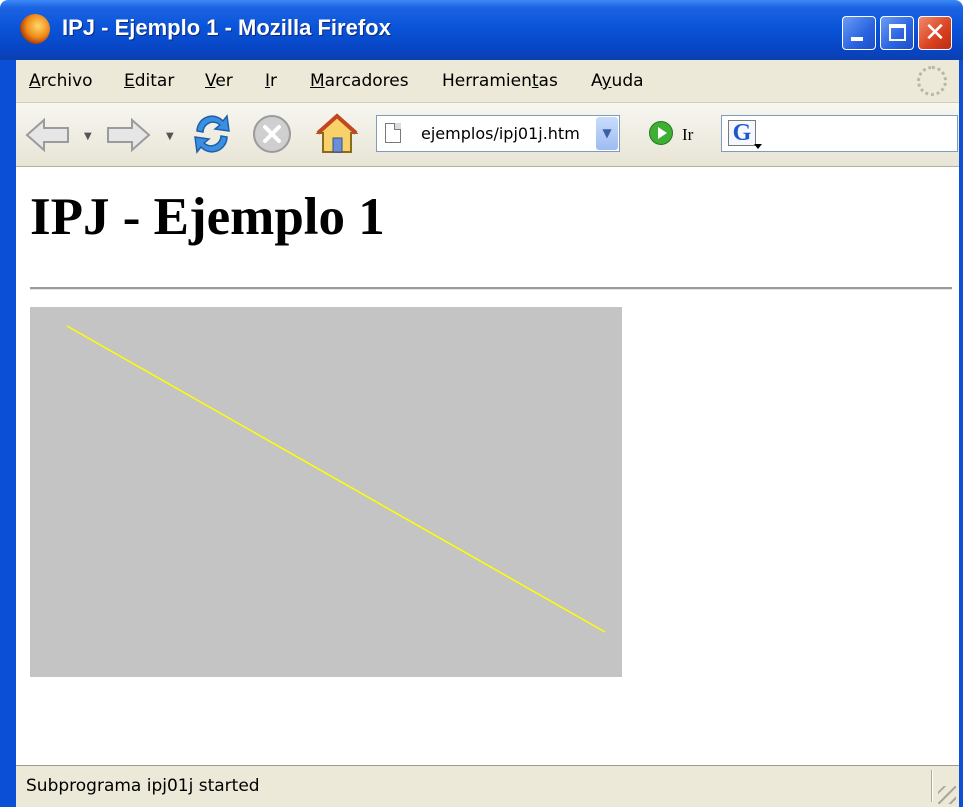 This screenshot has width=963, height=807. What do you see at coordinates (226, 27) in the screenshot?
I see `window-title: IPJ - Ejemplo 1 - Mozilla Firefox` at bounding box center [226, 27].